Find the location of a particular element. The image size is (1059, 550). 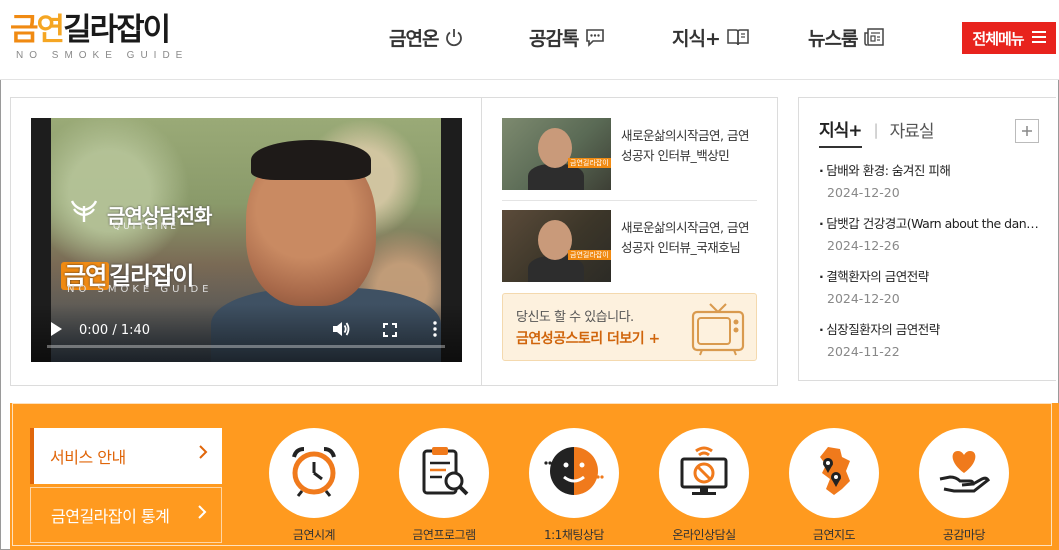

knowledge-item: 결핵환자의 금연전략 2024-12-20 is located at coordinates (930, 286).